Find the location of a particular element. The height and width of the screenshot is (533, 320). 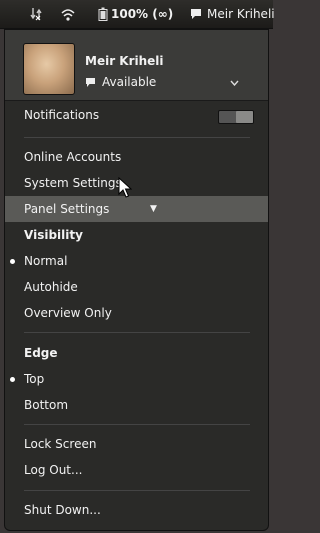

notifications-label: Notifications is located at coordinates (62, 115).